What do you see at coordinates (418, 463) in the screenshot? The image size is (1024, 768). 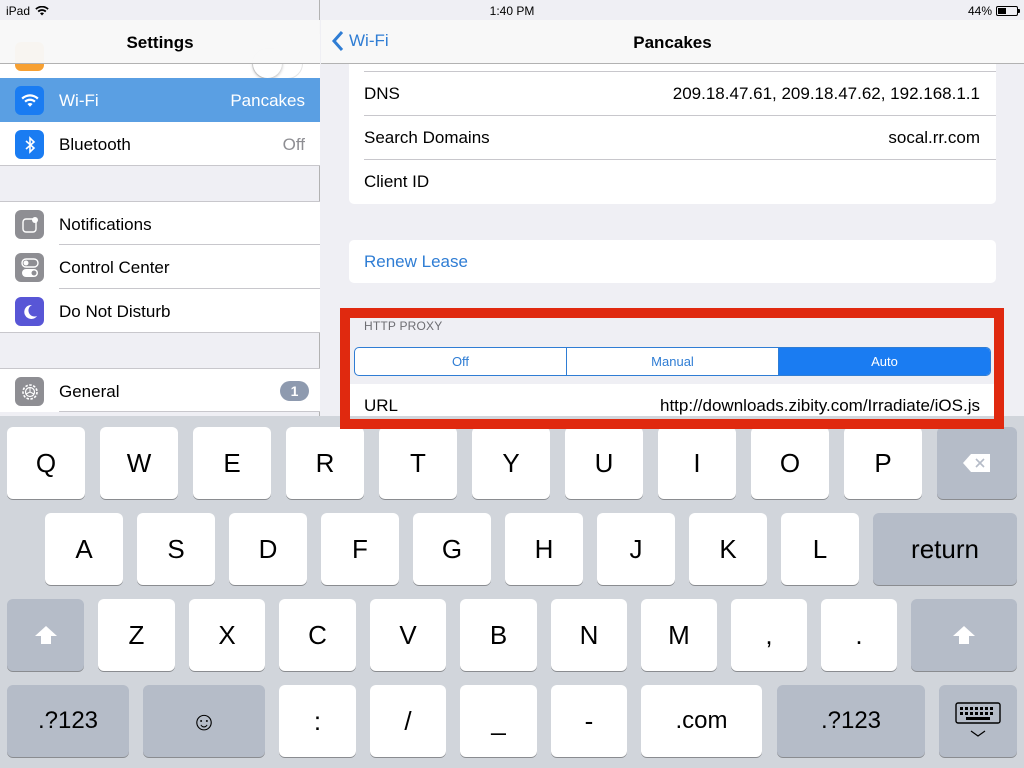 I see `key-t: T` at bounding box center [418, 463].